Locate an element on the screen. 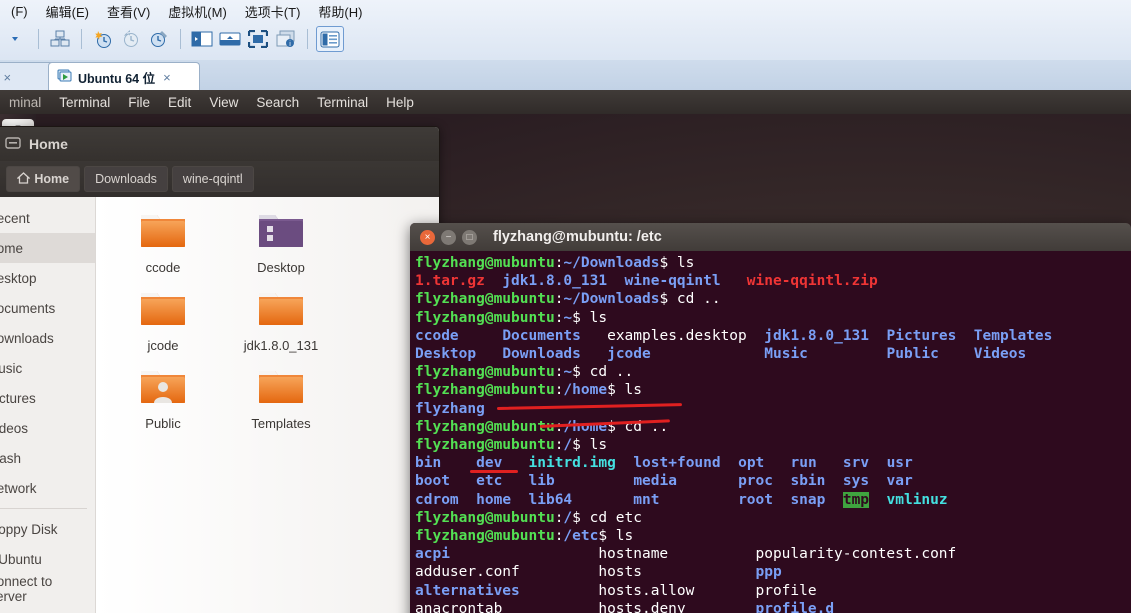 Image resolution: width=1131 pixels, height=613 pixels. sidebar-item-videos: Videos is located at coordinates (47, 428).